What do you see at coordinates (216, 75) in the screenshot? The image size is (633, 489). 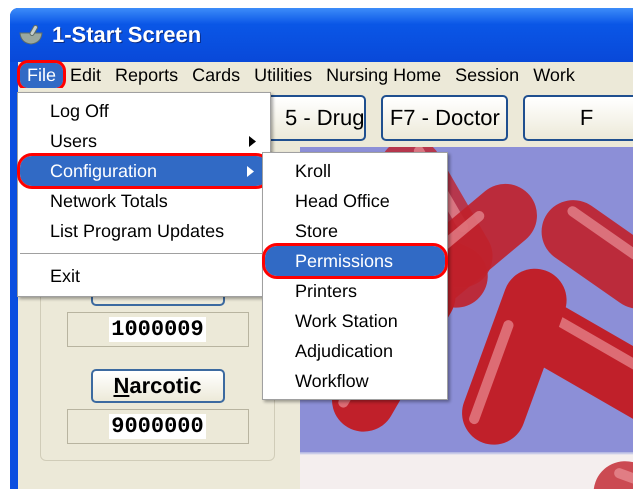 I see `menu-item: Cards` at bounding box center [216, 75].